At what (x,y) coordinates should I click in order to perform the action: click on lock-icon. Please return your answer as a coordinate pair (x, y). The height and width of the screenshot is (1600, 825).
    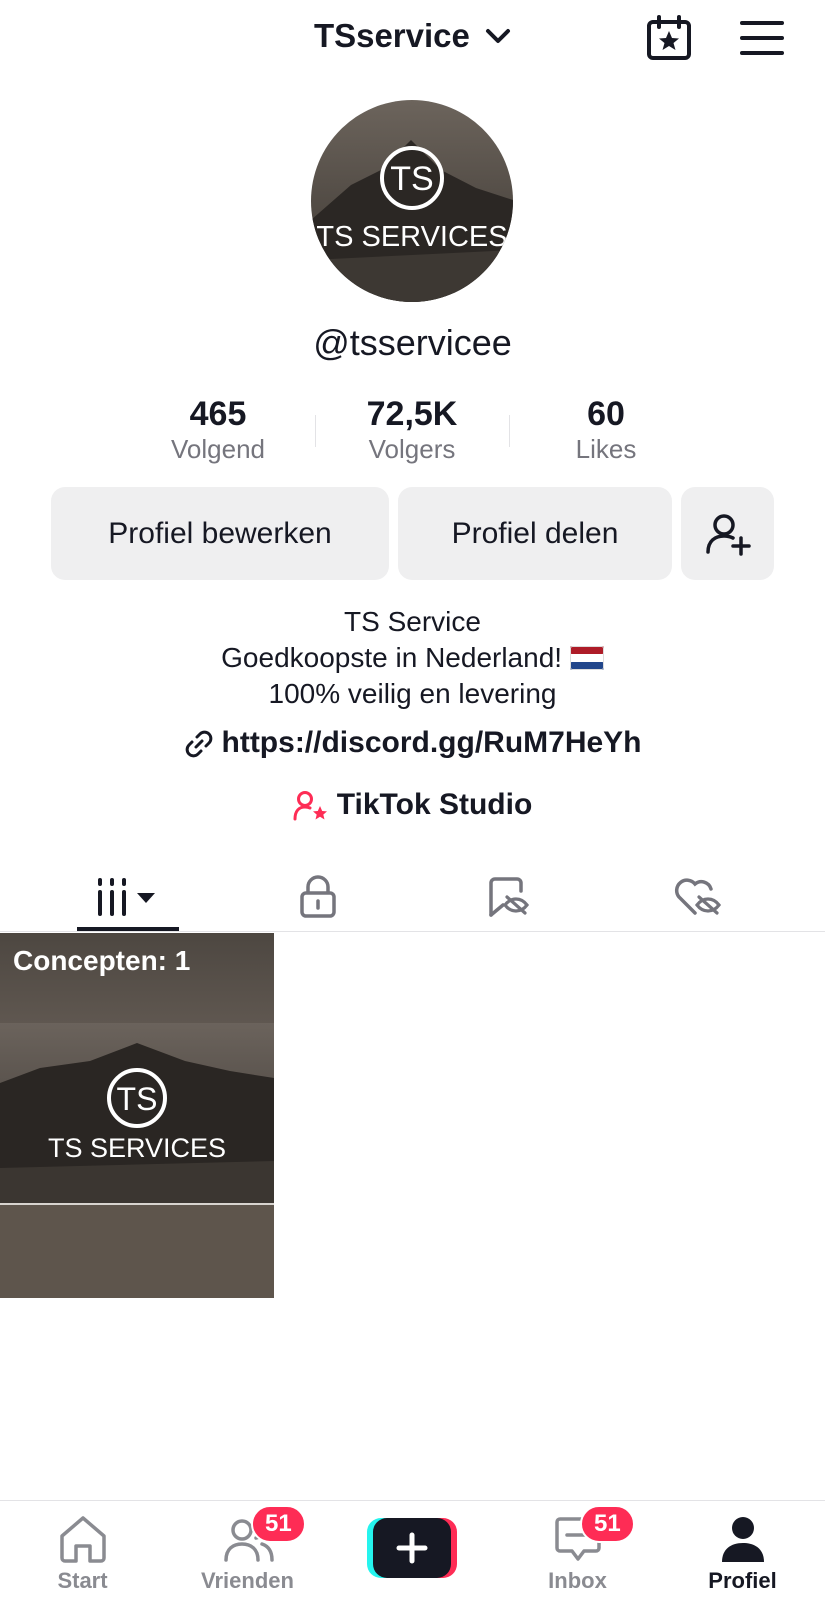
    Looking at the image, I should click on (318, 896).